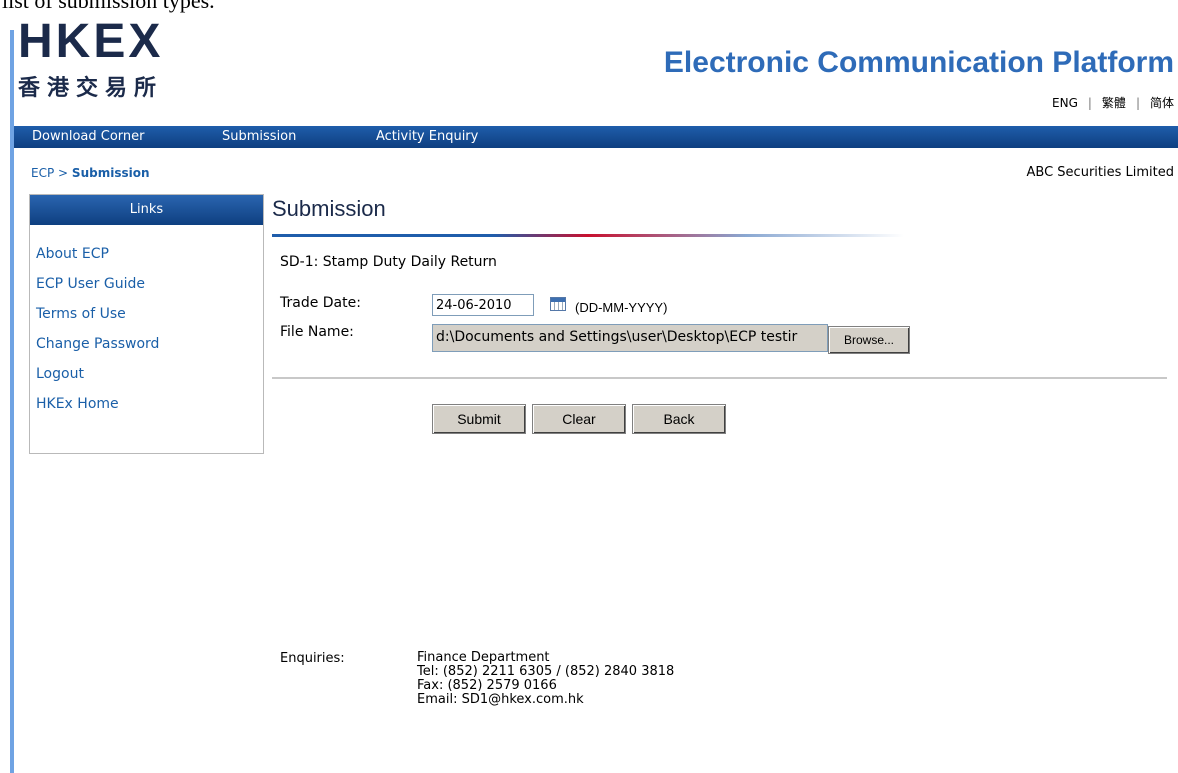 Image resolution: width=1178 pixels, height=773 pixels. I want to click on sidebar-item-logout: Logout, so click(149, 380).